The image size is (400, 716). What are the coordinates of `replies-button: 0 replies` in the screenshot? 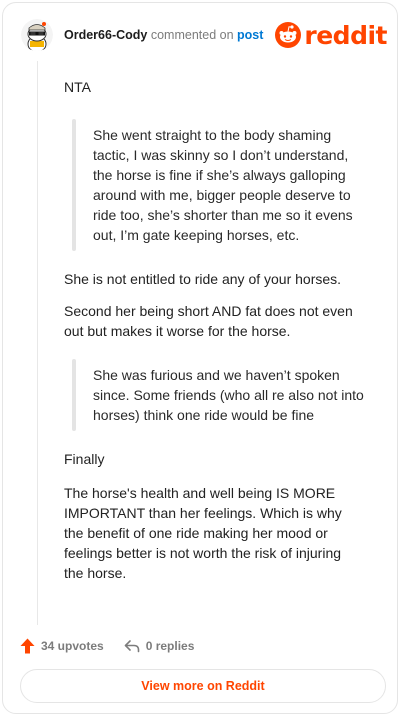 It's located at (159, 646).